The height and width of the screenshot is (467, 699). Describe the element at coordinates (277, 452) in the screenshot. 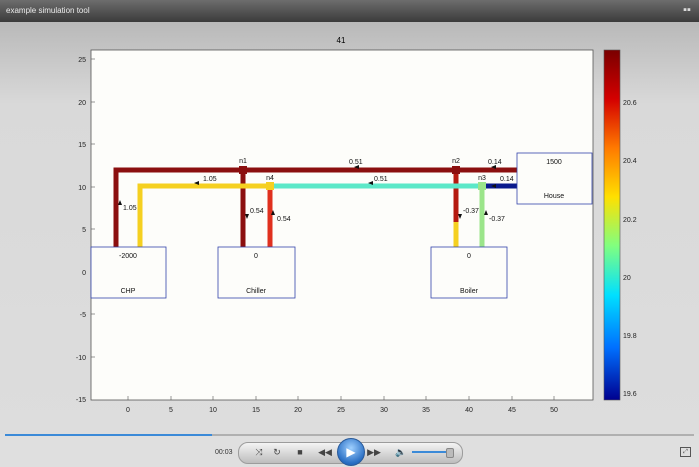

I see `repeat-icon: ↻` at that location.